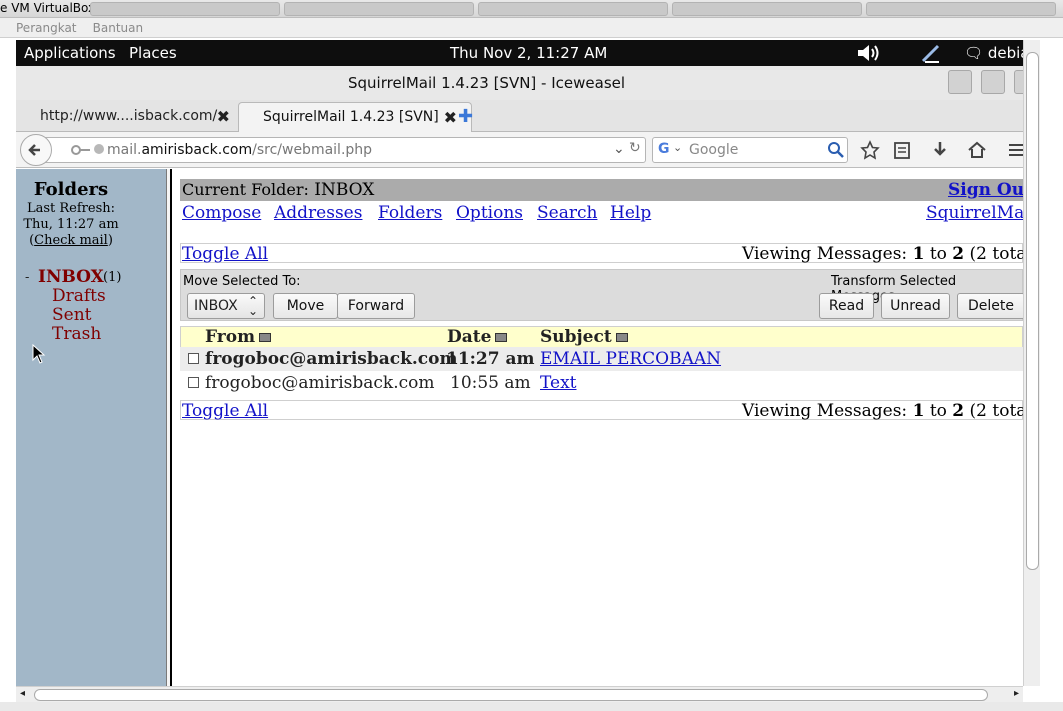 This screenshot has height=711, width=1063. I want to click on search-link: Search, so click(567, 213).